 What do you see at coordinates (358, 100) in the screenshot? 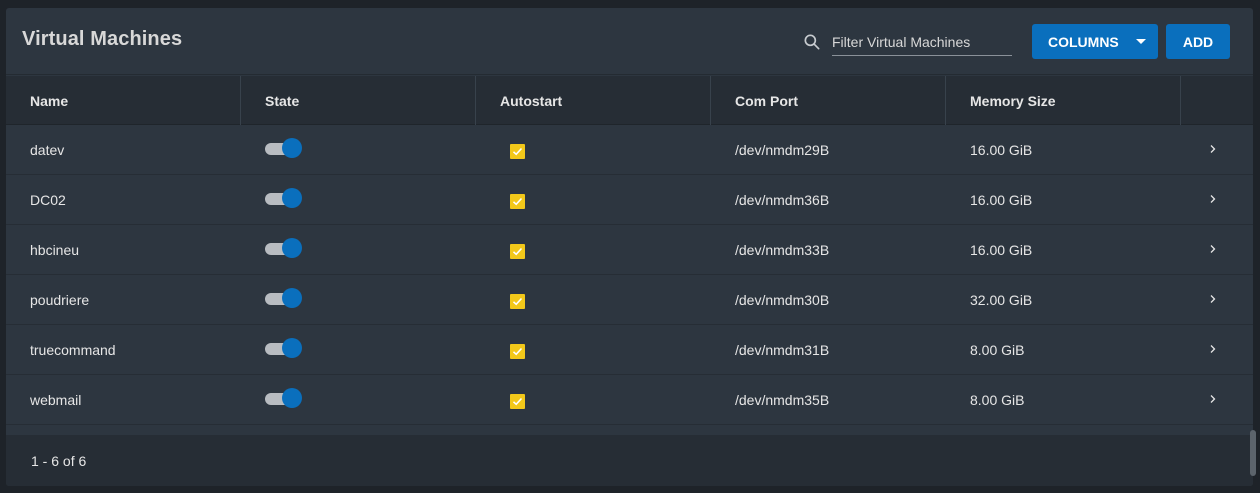
I see `column-header-state: State` at bounding box center [358, 100].